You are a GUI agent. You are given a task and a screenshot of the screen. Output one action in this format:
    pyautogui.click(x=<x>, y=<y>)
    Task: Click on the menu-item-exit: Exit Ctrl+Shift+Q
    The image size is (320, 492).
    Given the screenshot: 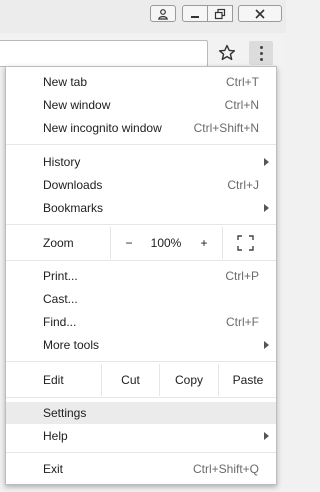 What is the action you would take?
    pyautogui.click(x=141, y=469)
    